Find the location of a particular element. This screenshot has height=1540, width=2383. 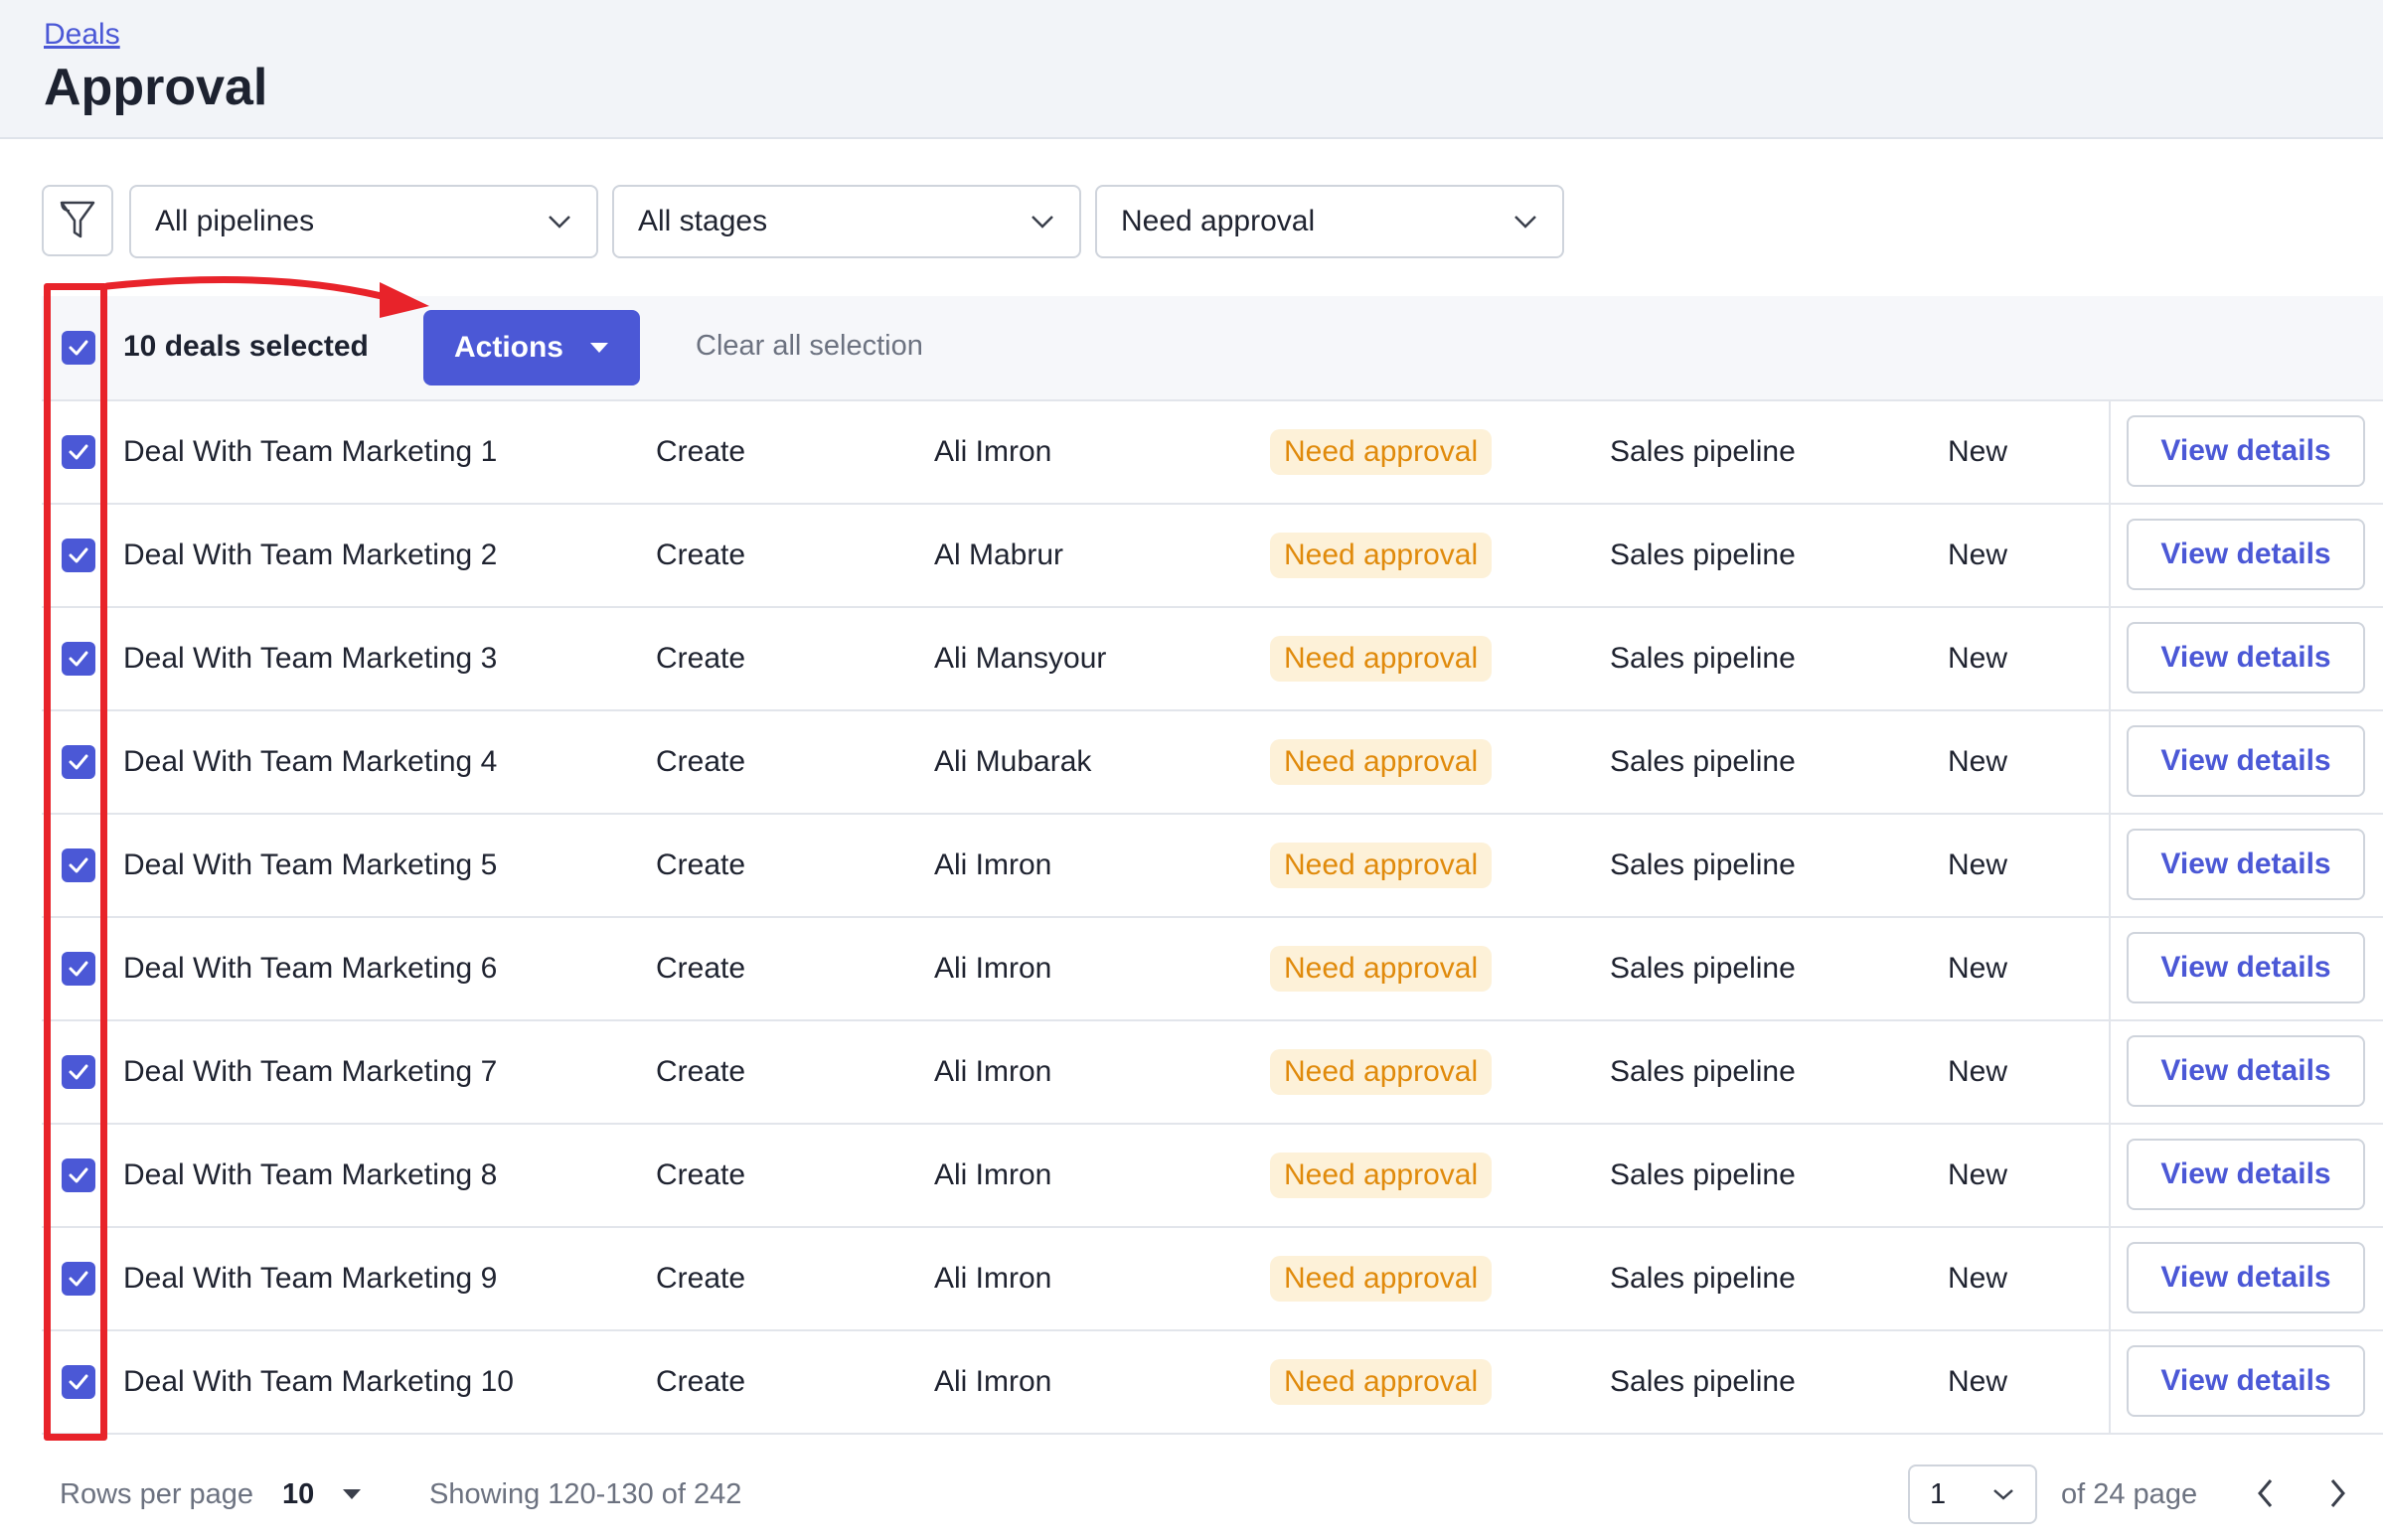

clear-selection-link: Clear all selection is located at coordinates (809, 346).